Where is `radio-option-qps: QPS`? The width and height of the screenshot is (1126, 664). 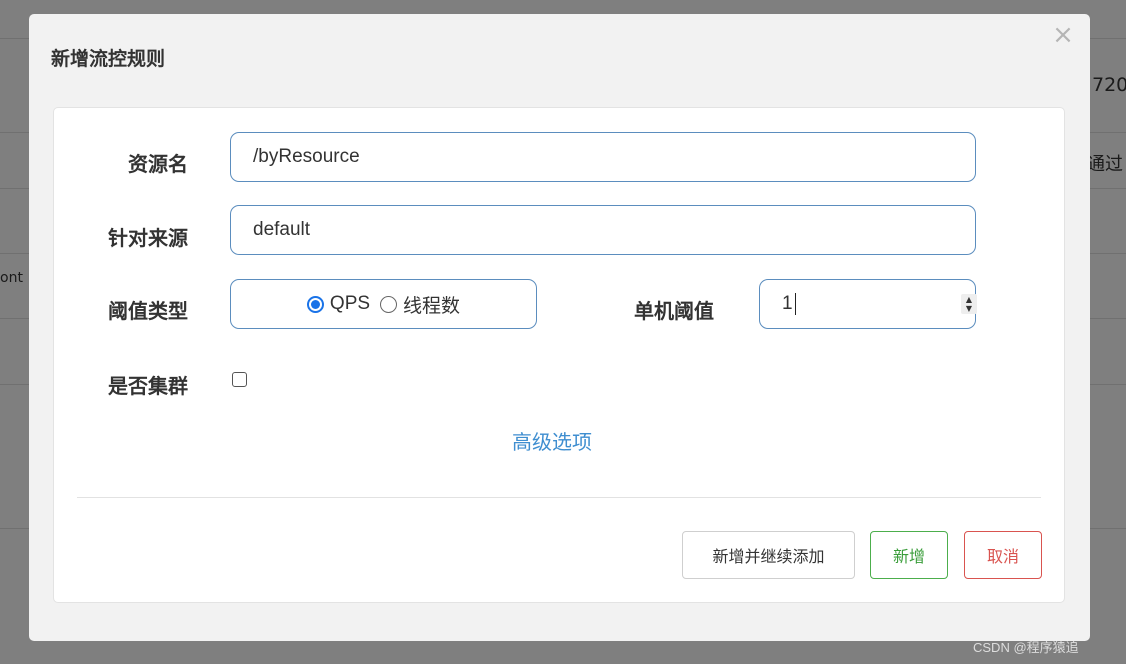 radio-option-qps: QPS is located at coordinates (338, 304).